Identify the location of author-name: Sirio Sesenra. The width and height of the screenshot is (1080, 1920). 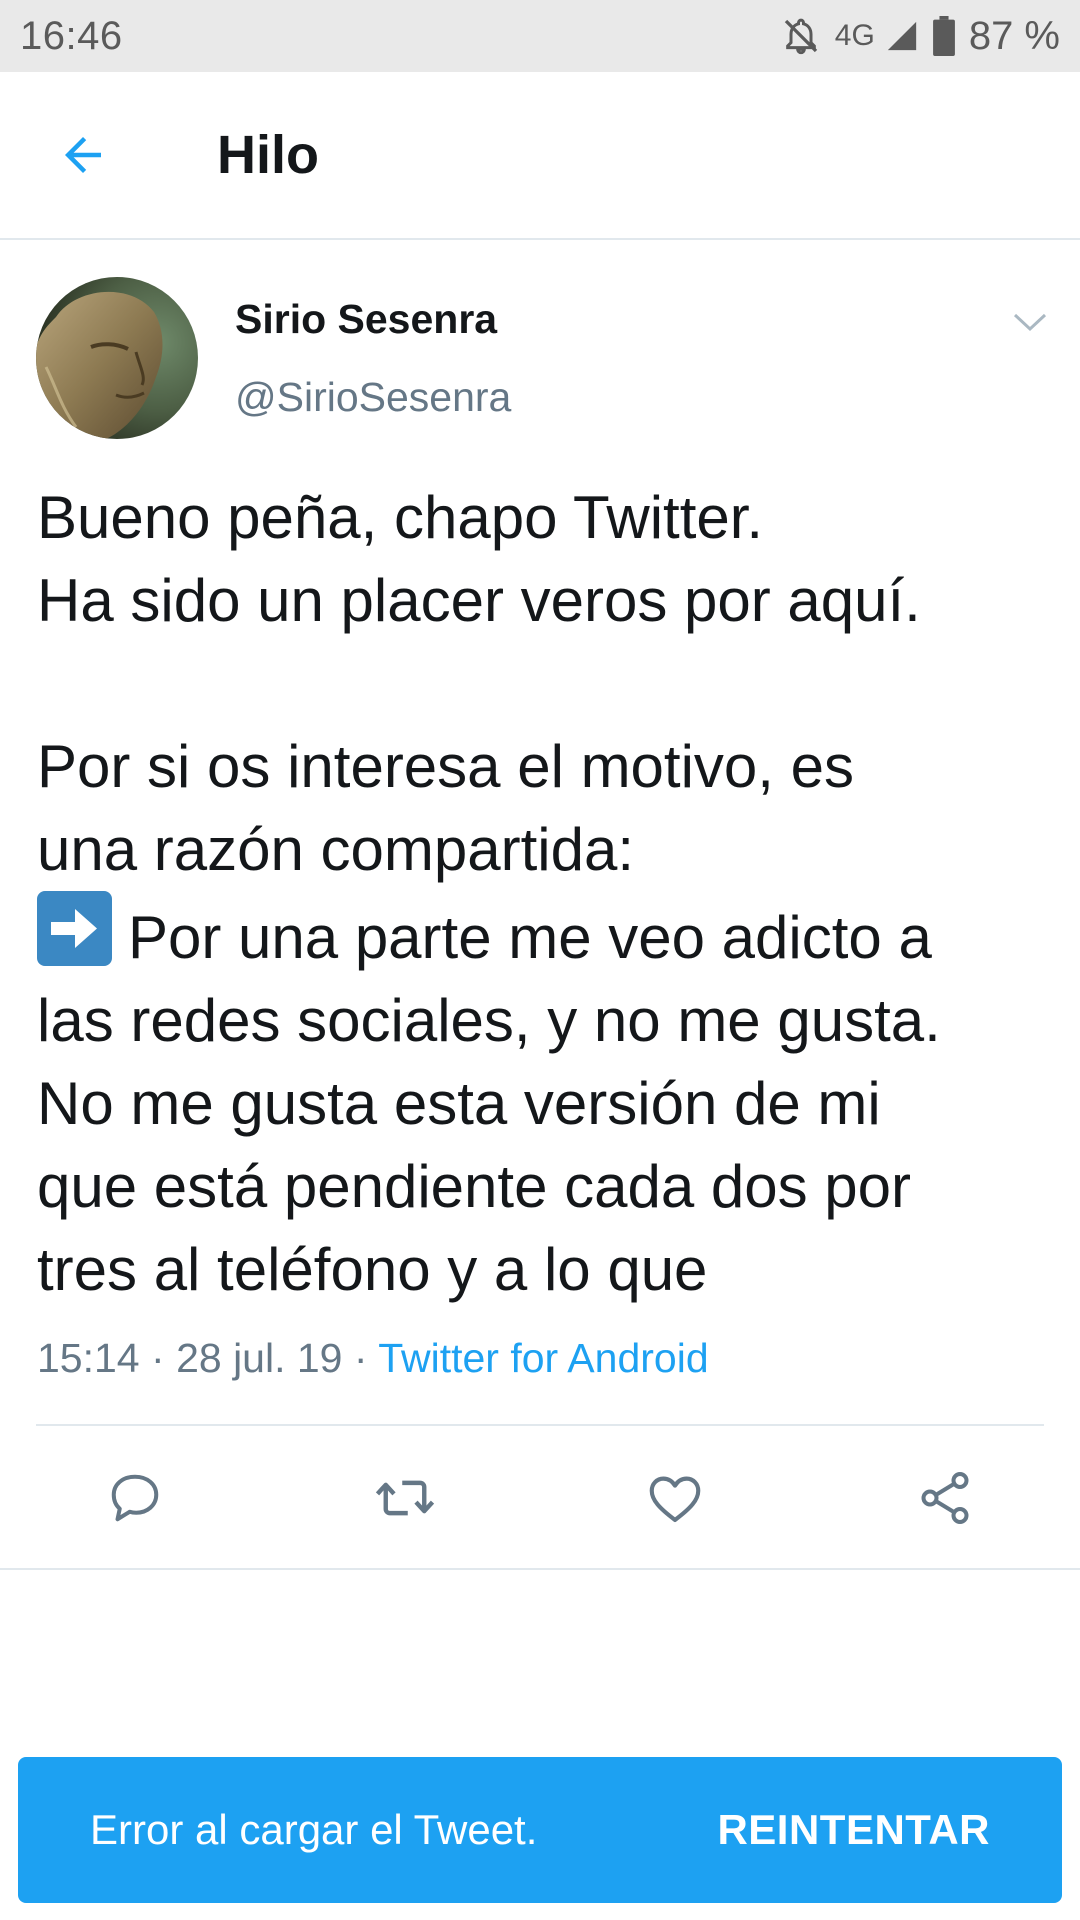
(366, 319).